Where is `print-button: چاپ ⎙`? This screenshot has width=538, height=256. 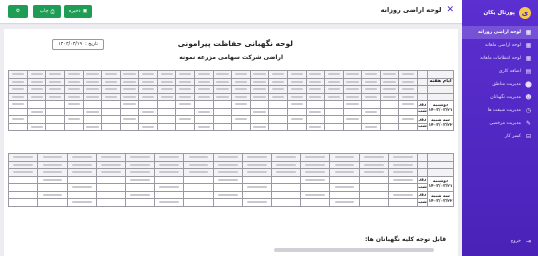 print-button: چاپ ⎙ is located at coordinates (47, 11).